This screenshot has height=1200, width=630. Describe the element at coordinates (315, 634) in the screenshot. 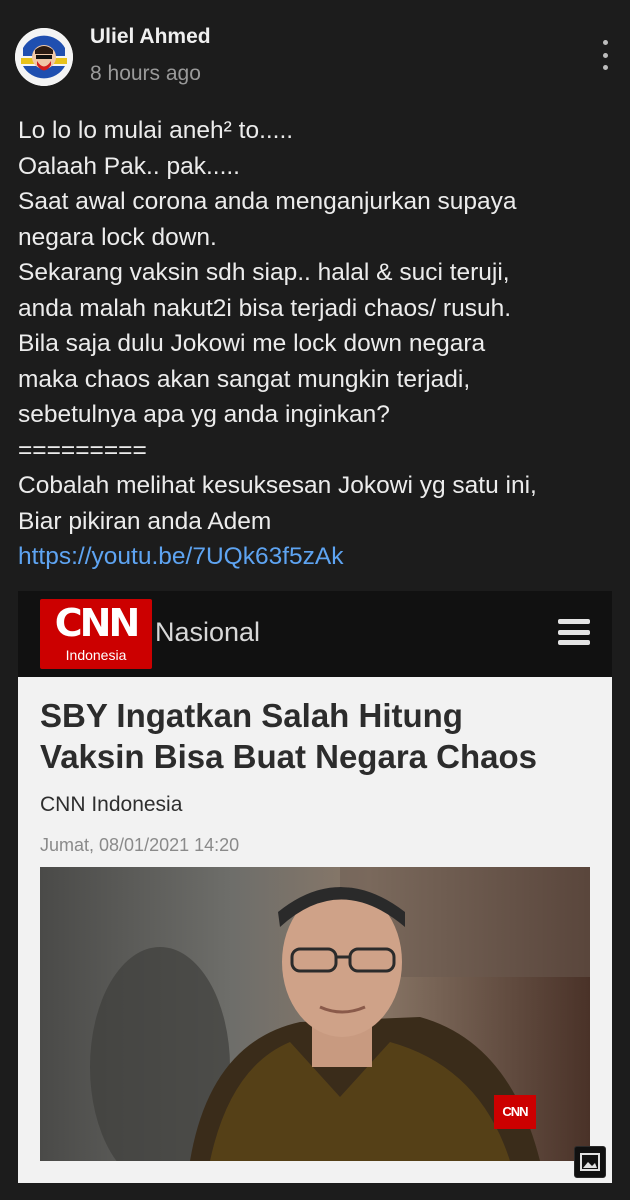

I see `cnn-header-bar: CNN Indonesia Nasional` at that location.